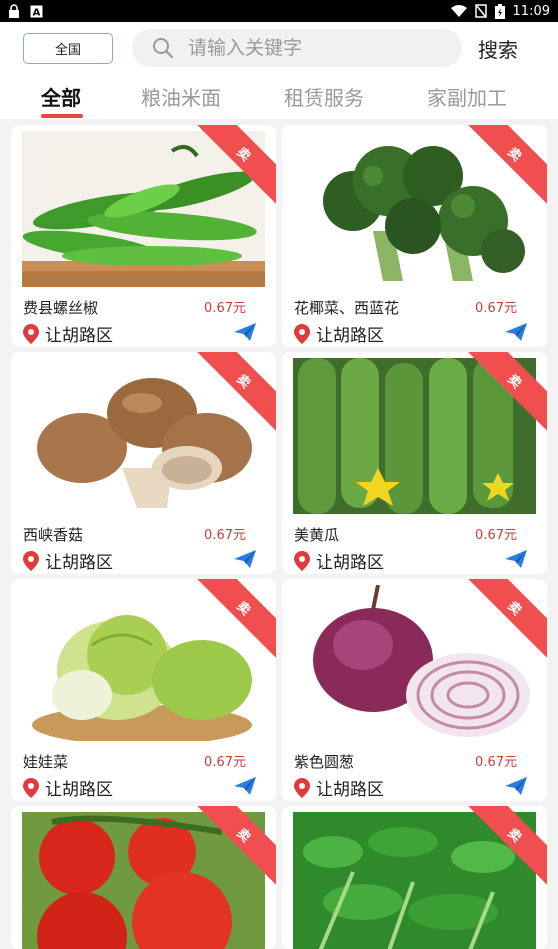  I want to click on status-bar: A 11:09, so click(279, 11).